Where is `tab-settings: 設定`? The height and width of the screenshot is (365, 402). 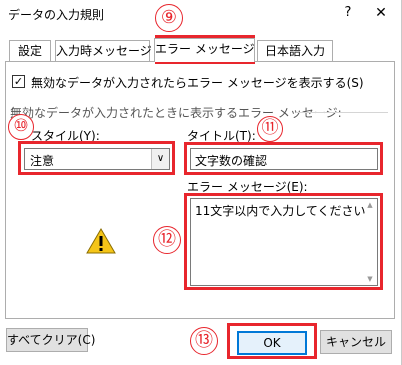 tab-settings: 設定 is located at coordinates (30, 50).